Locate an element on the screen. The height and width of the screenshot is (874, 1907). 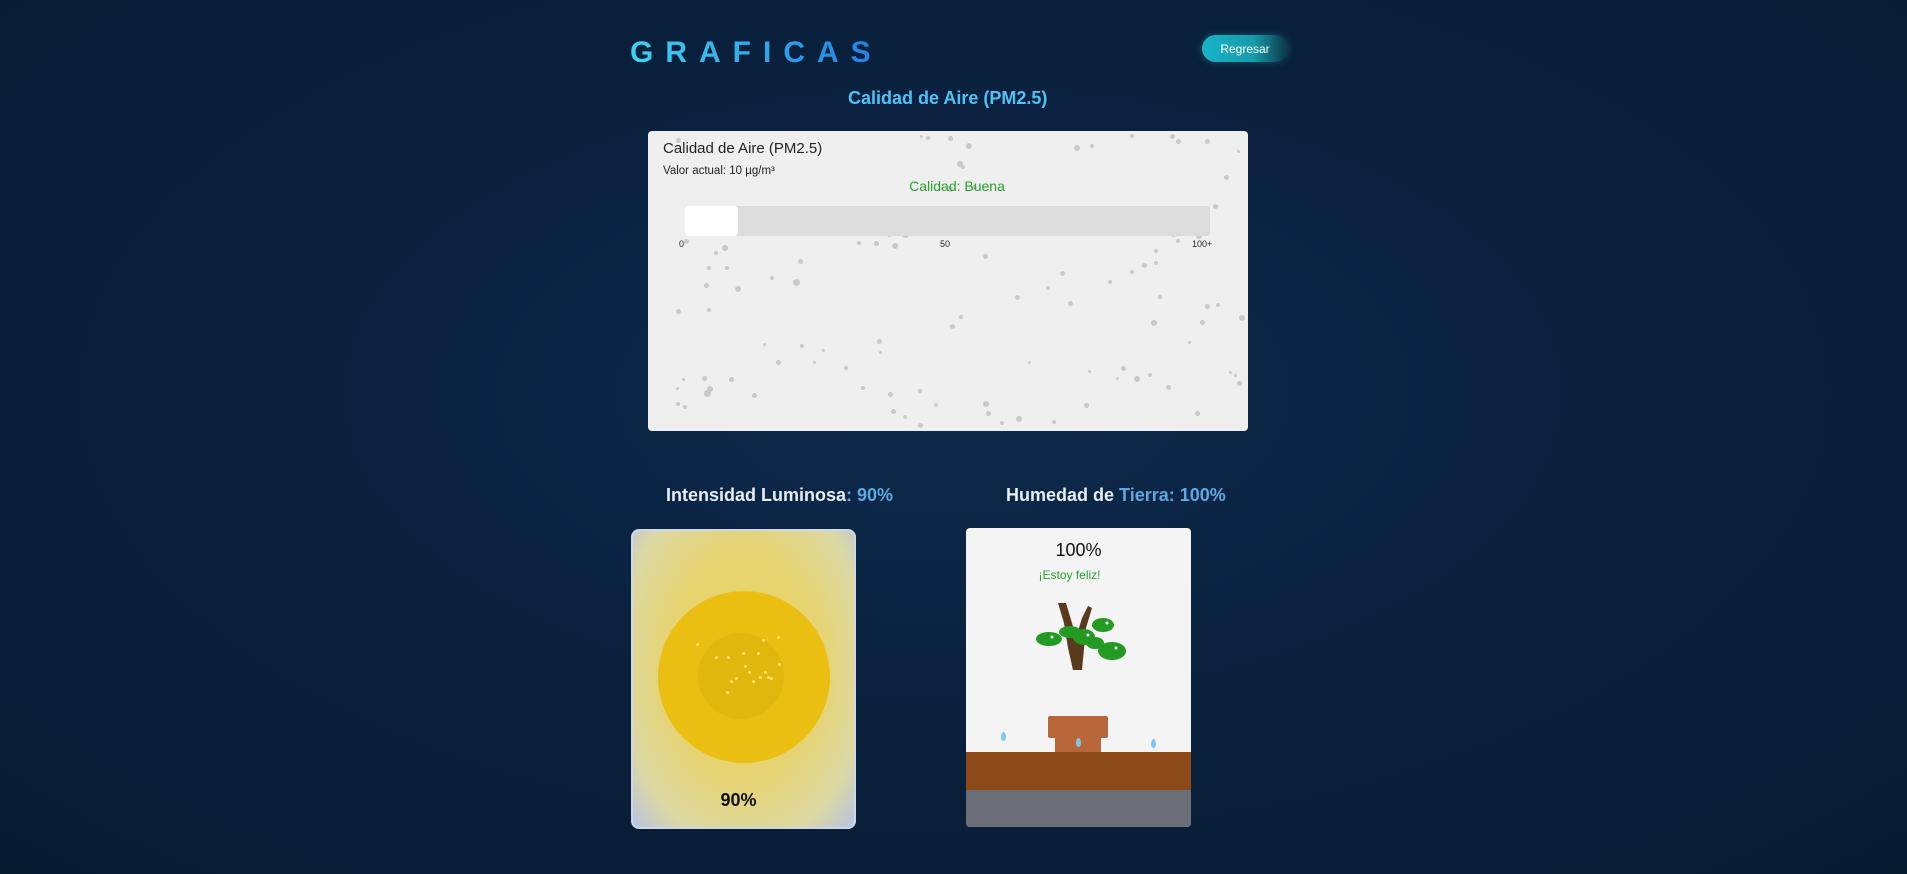
soil-layer is located at coordinates (1078, 771).